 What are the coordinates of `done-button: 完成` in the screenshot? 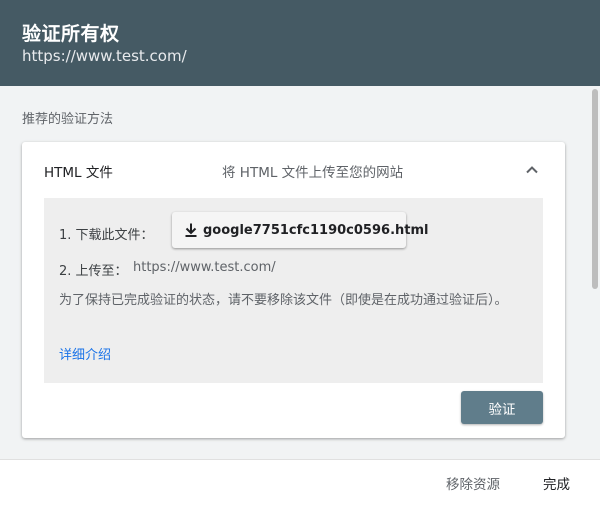 It's located at (556, 483).